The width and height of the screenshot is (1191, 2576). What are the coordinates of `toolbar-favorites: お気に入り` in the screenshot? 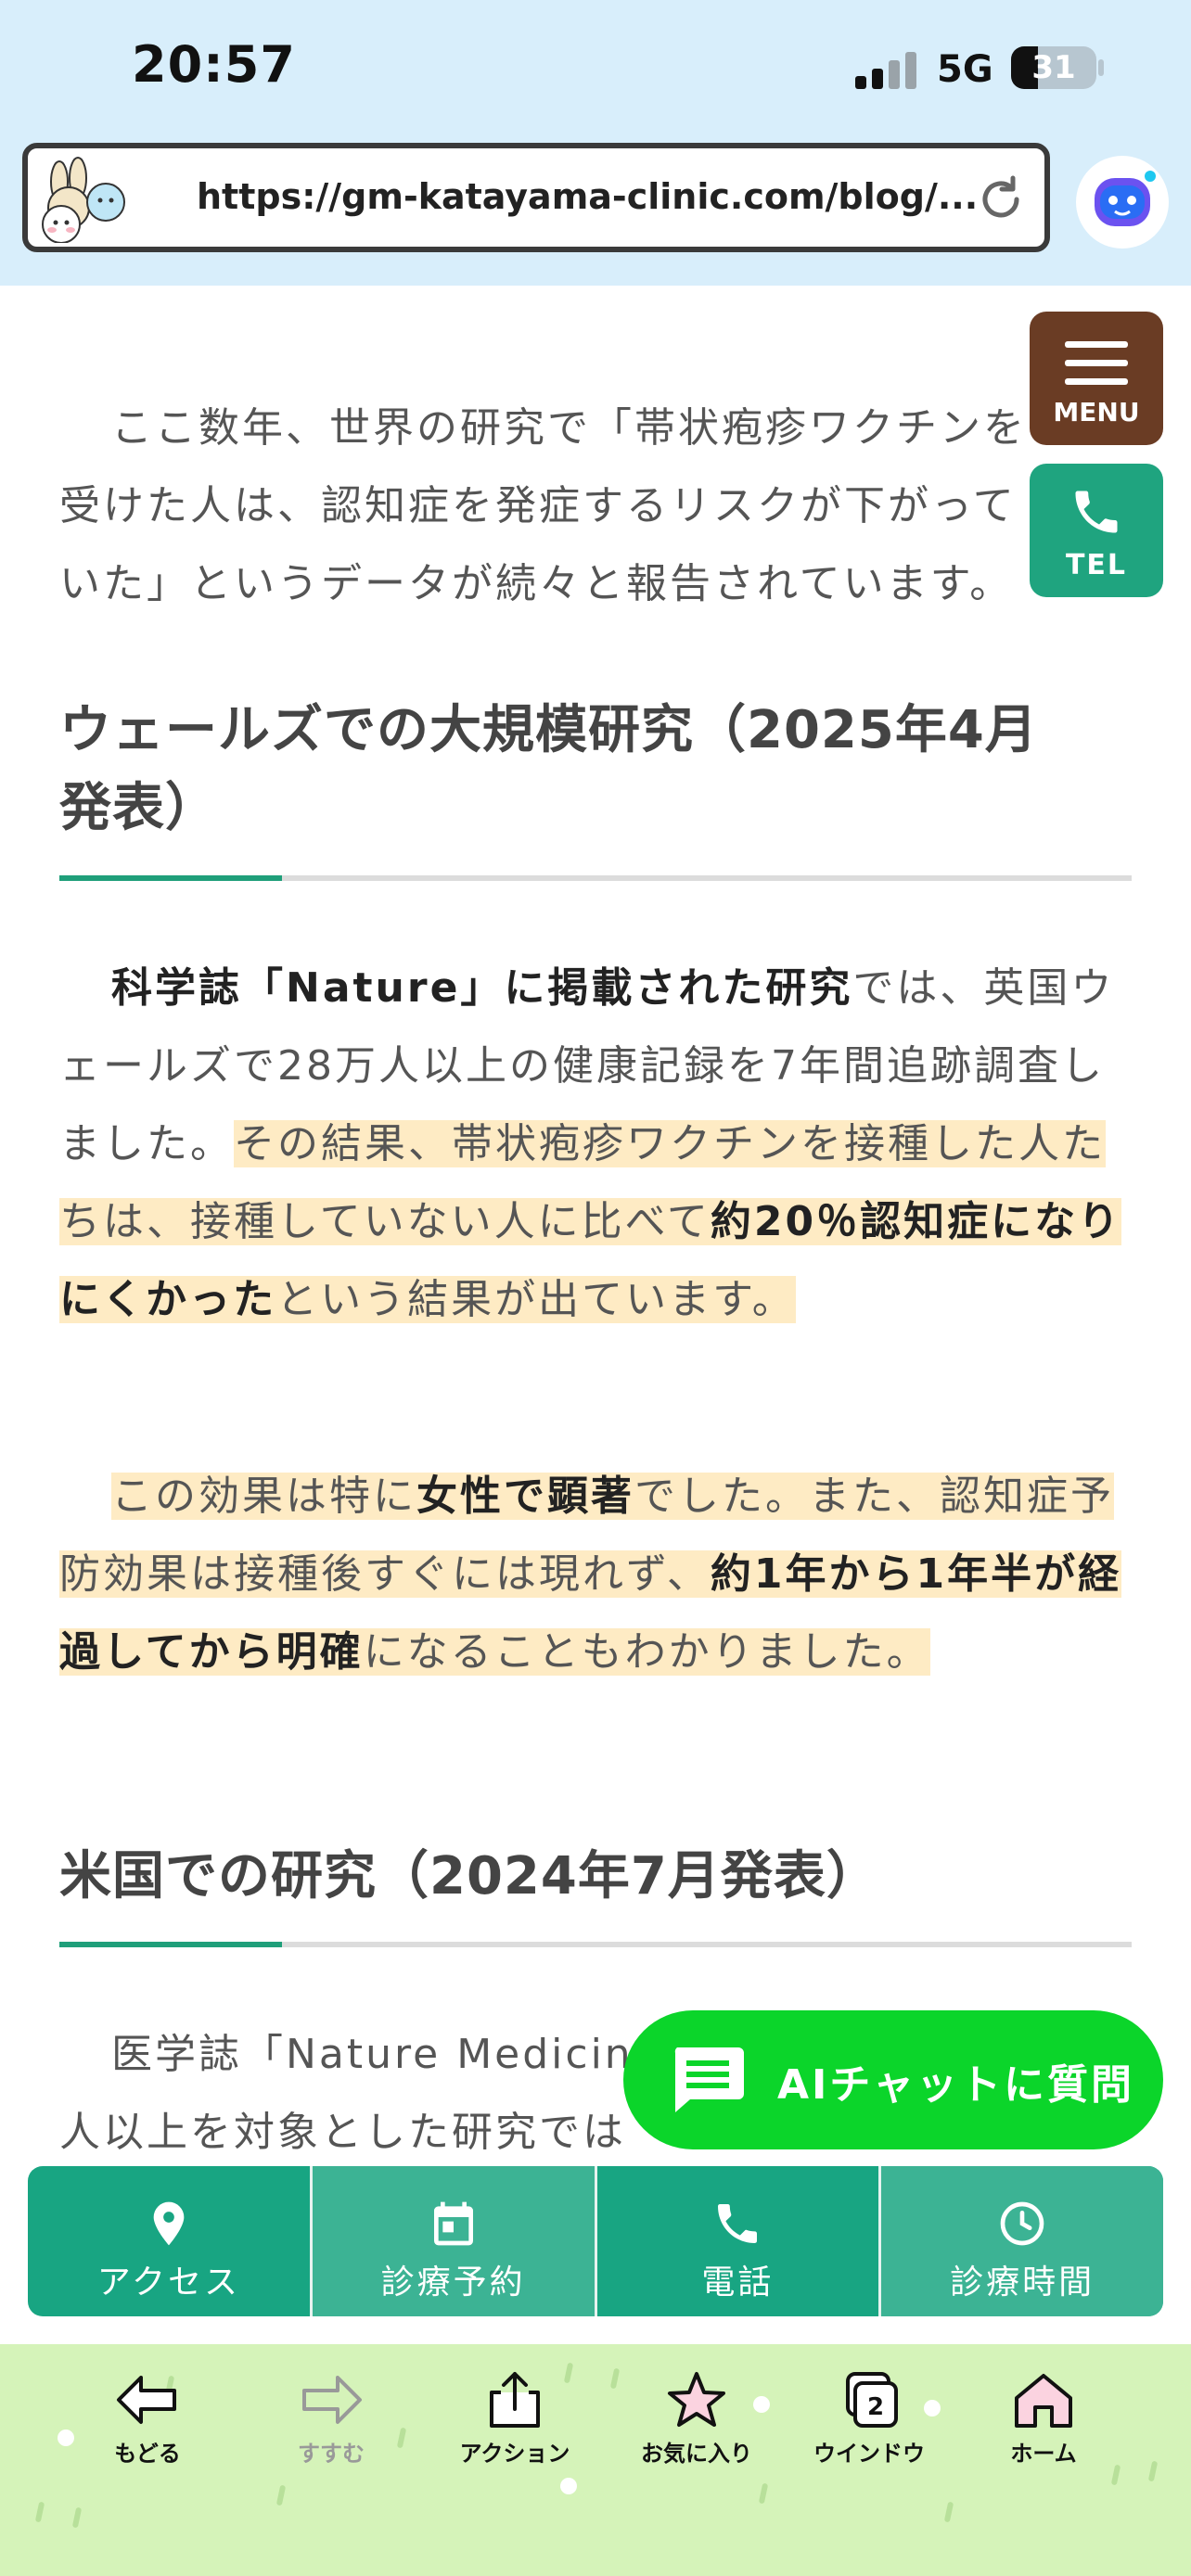 It's located at (696, 2419).